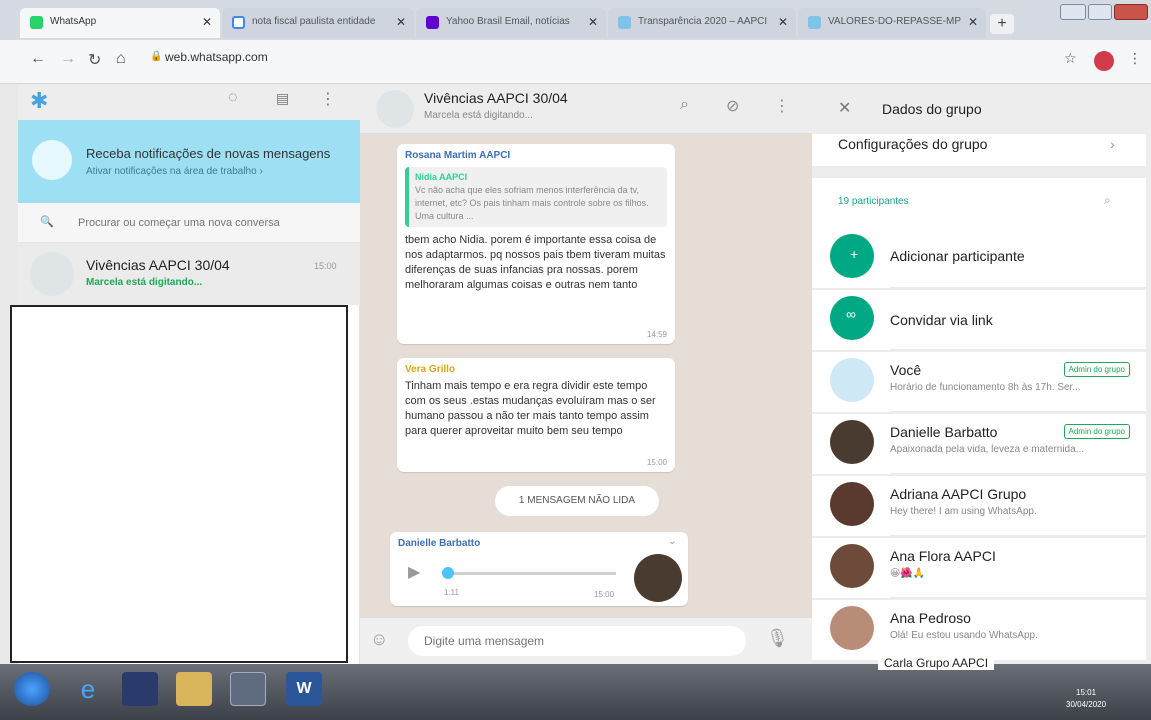 The width and height of the screenshot is (1151, 720). What do you see at coordinates (892, 23) in the screenshot?
I see `tab-valores: VALORES-DO-REPASSE-MP ✕` at bounding box center [892, 23].